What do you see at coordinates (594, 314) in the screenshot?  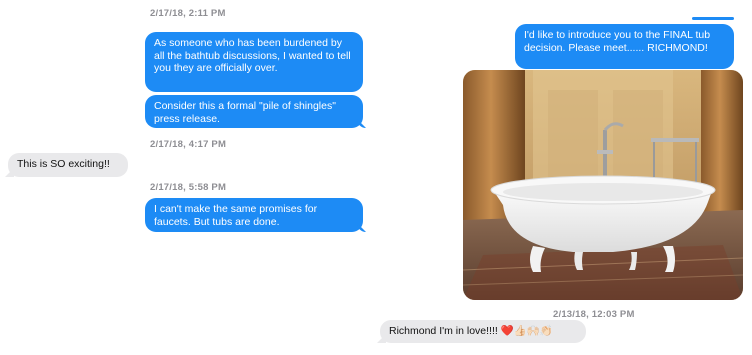 I see `timestamp: 2/13/18, 12:03 PM` at bounding box center [594, 314].